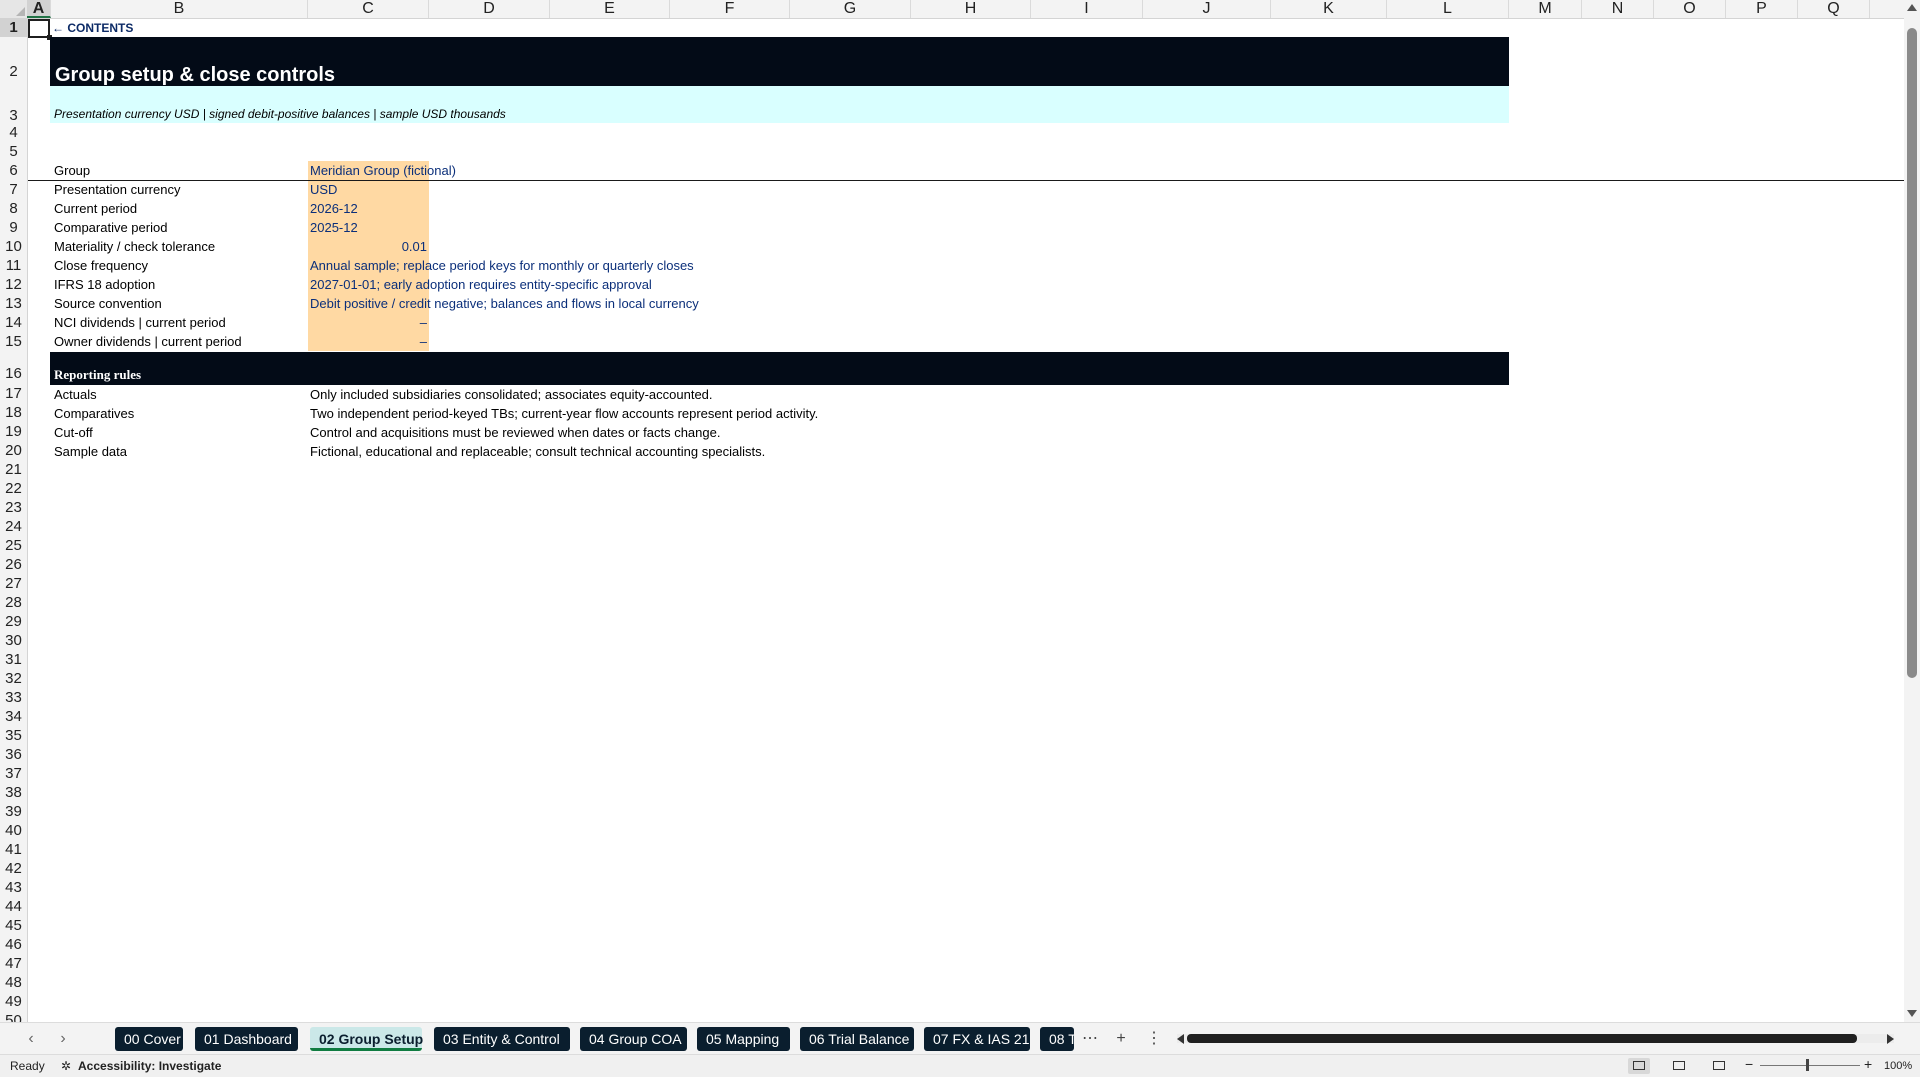 This screenshot has width=1920, height=1077. Describe the element at coordinates (13, 811) in the screenshot. I see `row-header: 39` at that location.